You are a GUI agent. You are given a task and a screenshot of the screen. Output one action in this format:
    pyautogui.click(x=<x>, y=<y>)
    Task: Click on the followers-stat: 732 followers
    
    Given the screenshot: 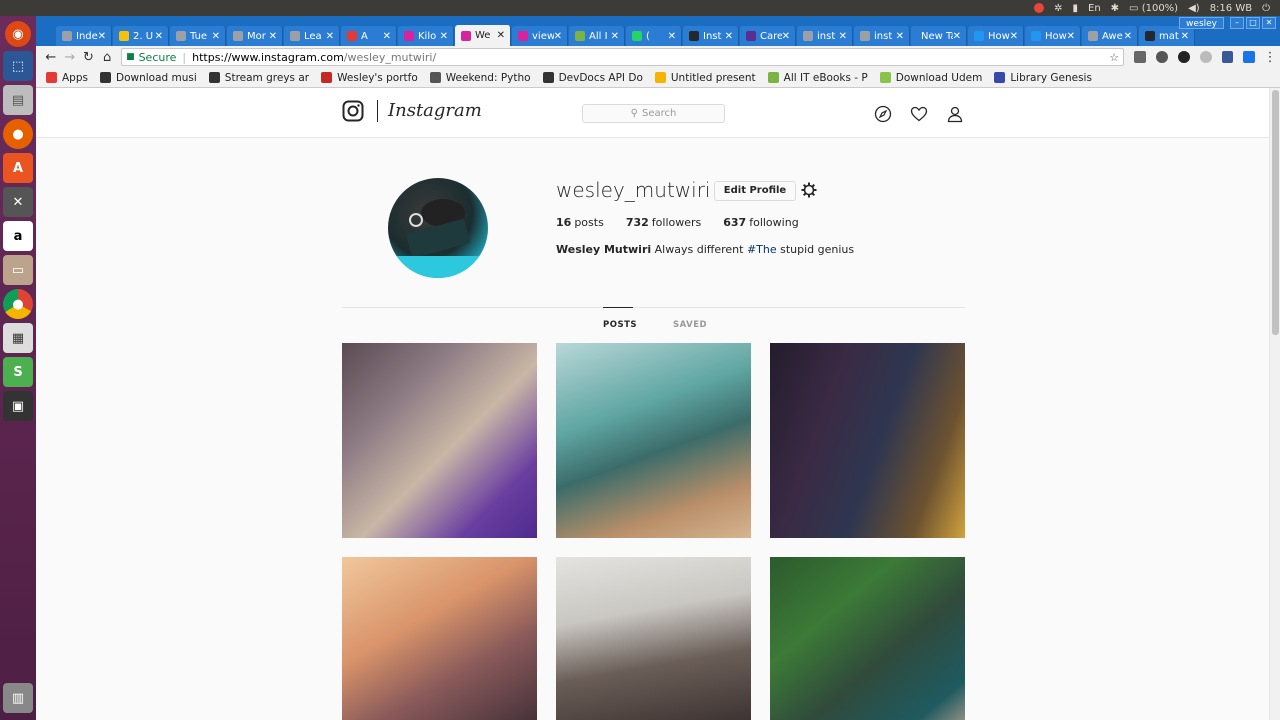 What is the action you would take?
    pyautogui.click(x=663, y=222)
    